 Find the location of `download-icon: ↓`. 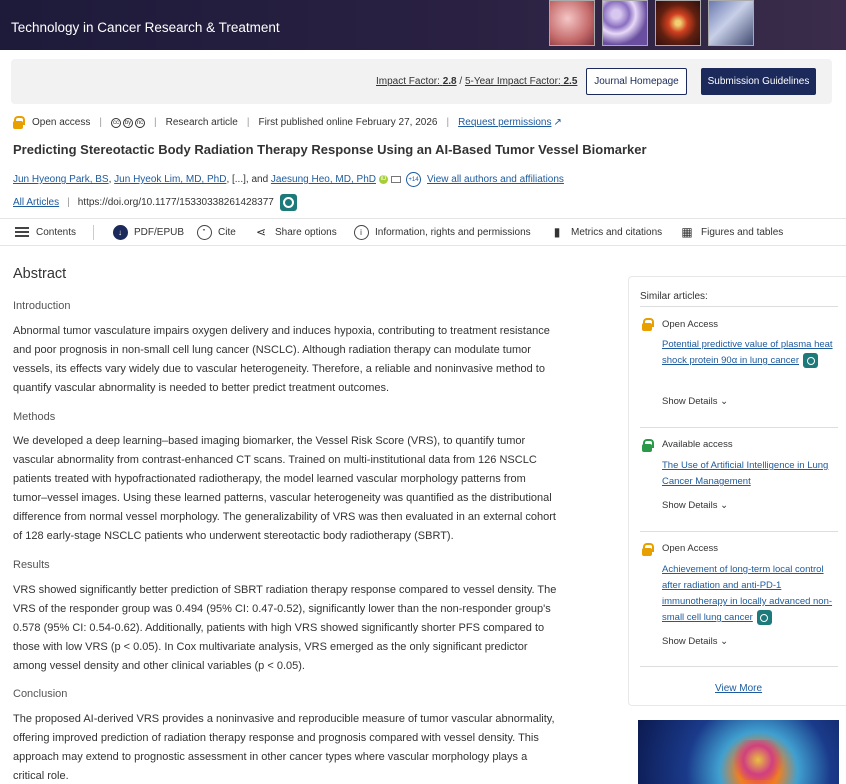

download-icon: ↓ is located at coordinates (120, 232).